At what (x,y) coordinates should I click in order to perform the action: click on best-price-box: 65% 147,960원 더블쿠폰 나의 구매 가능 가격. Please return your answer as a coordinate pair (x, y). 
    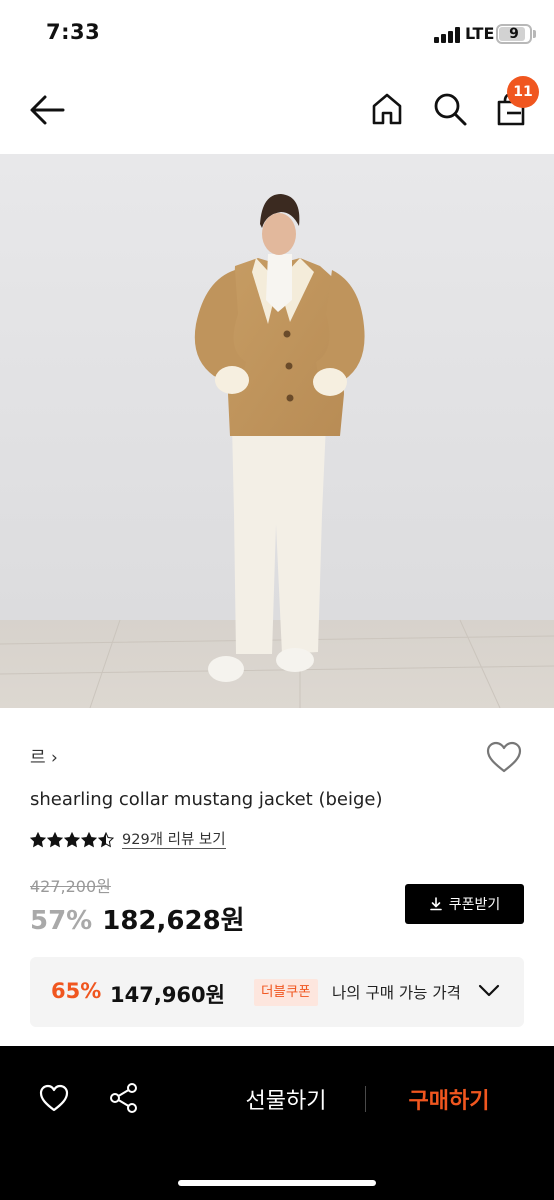
    Looking at the image, I should click on (277, 992).